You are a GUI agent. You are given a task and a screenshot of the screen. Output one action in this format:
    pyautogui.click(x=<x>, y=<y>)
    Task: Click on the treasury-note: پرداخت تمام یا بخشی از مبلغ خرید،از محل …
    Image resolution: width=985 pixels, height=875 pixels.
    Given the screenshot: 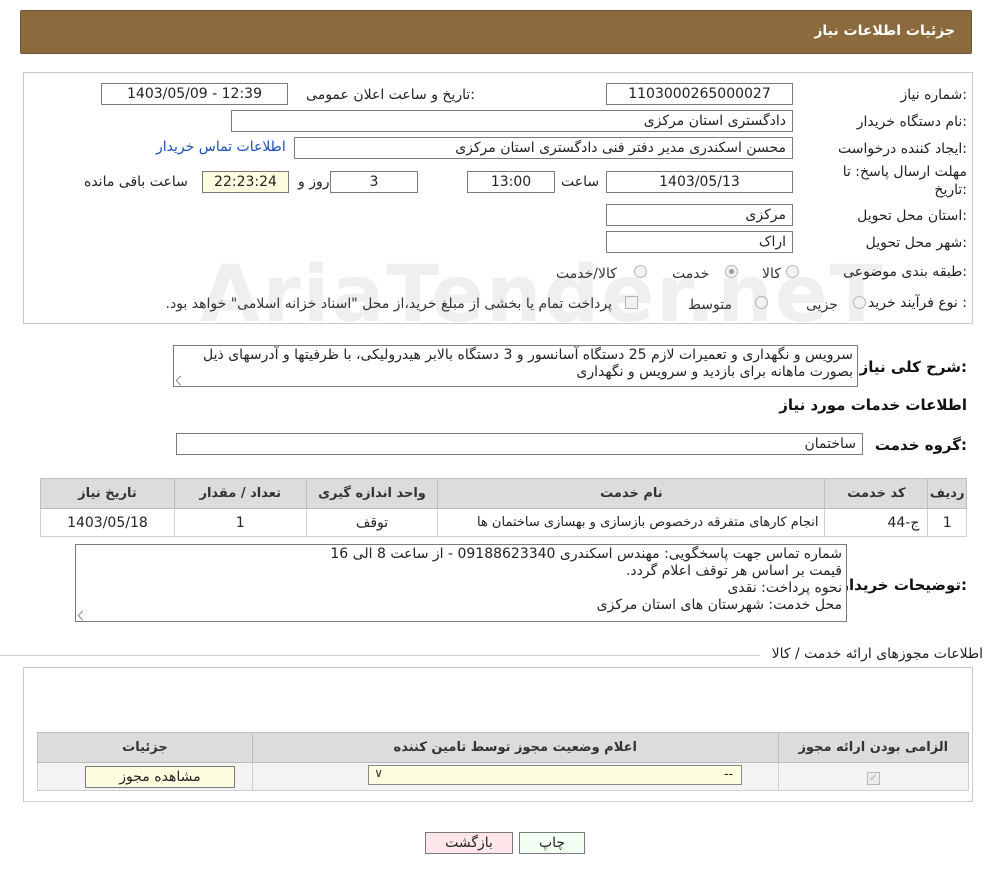 What is the action you would take?
    pyautogui.click(x=388, y=304)
    